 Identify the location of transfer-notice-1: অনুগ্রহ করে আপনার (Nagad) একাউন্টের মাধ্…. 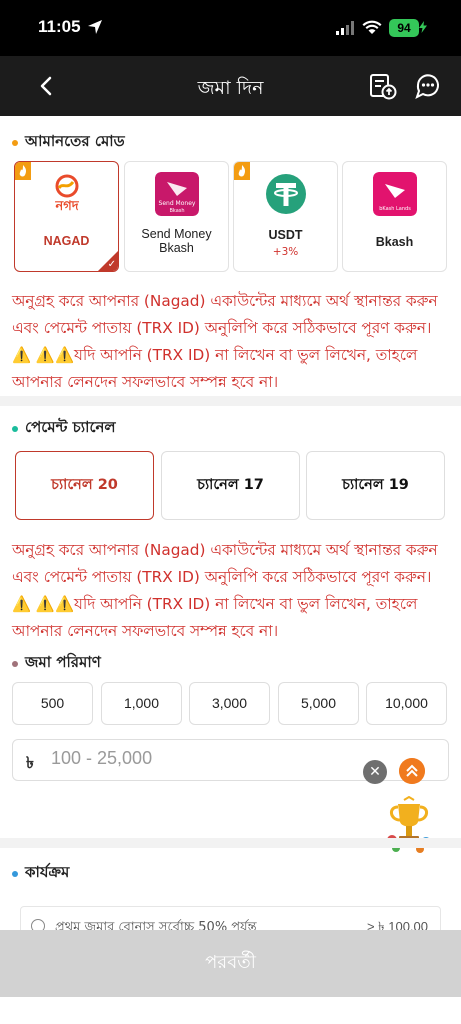
(225, 341).